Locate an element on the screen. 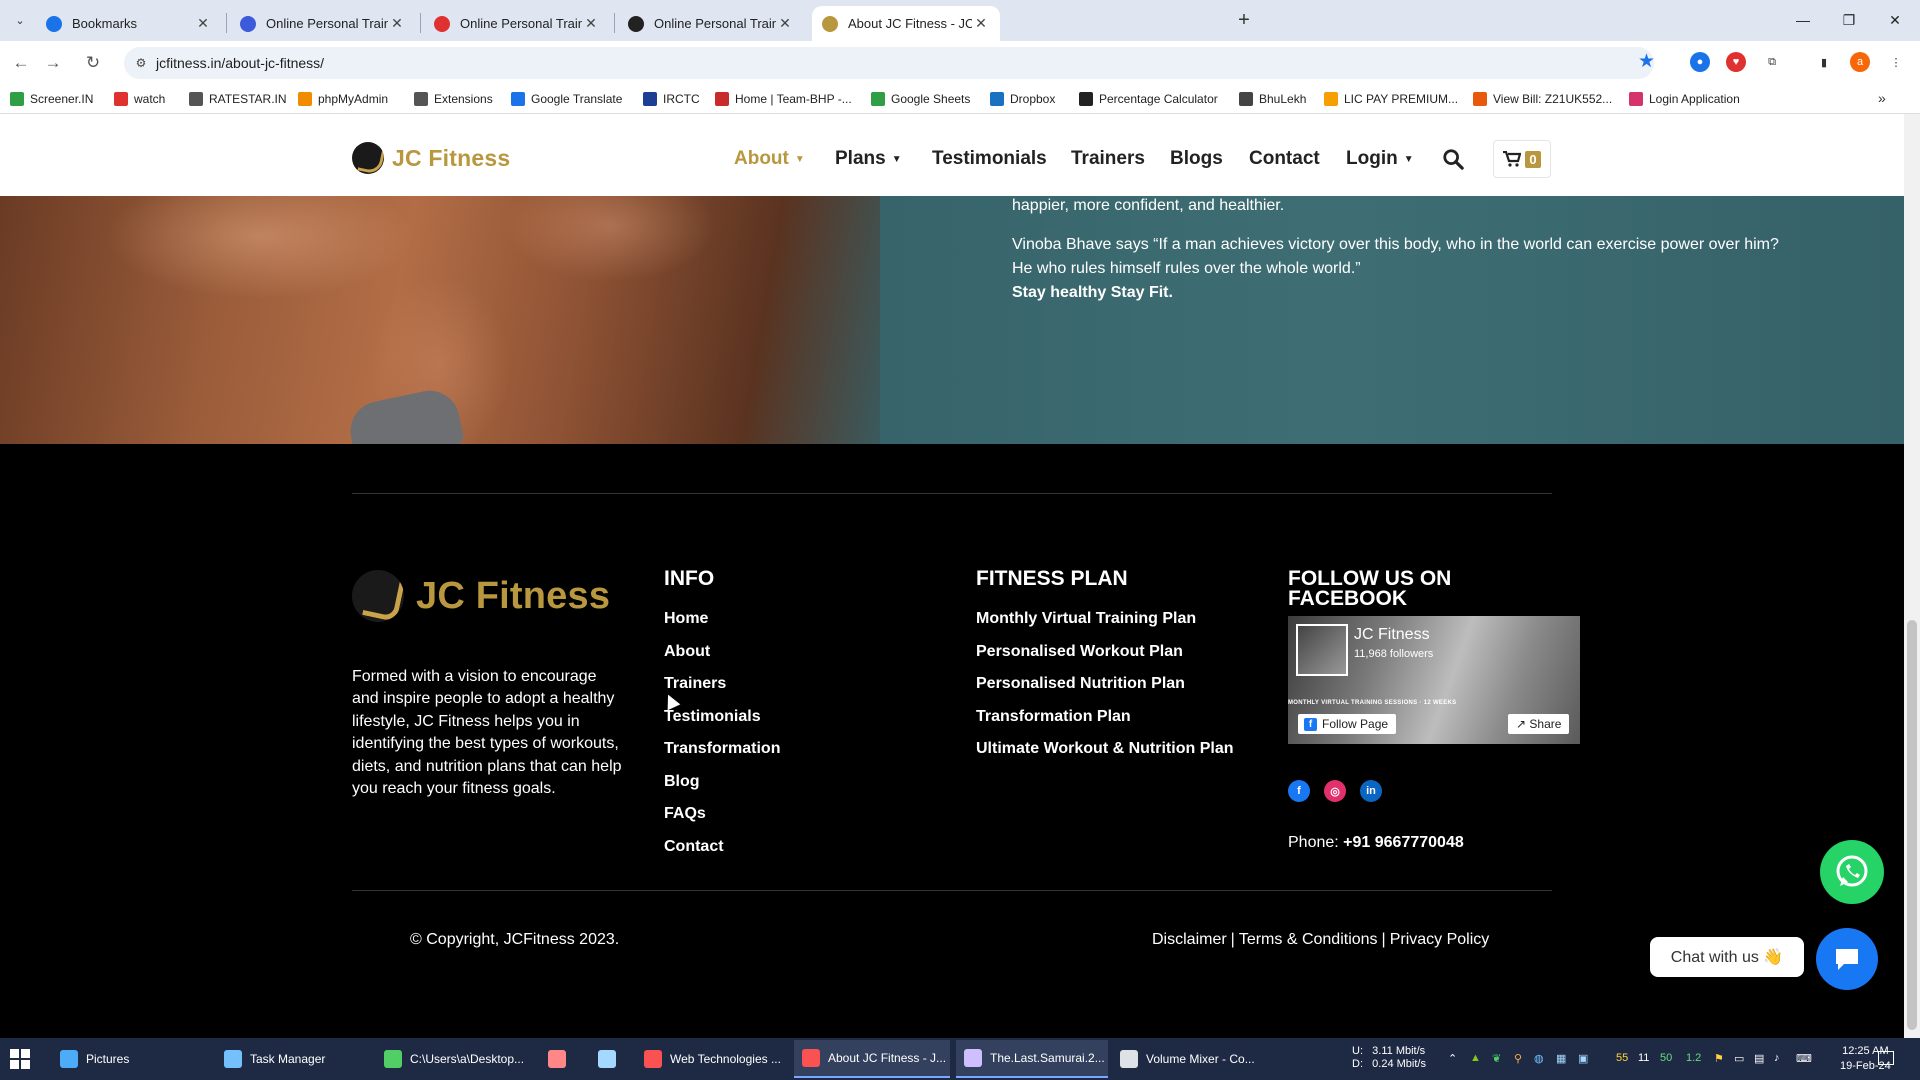 The image size is (1920, 1080). legal-link-disclaimer: Disclaimer is located at coordinates (1189, 939).